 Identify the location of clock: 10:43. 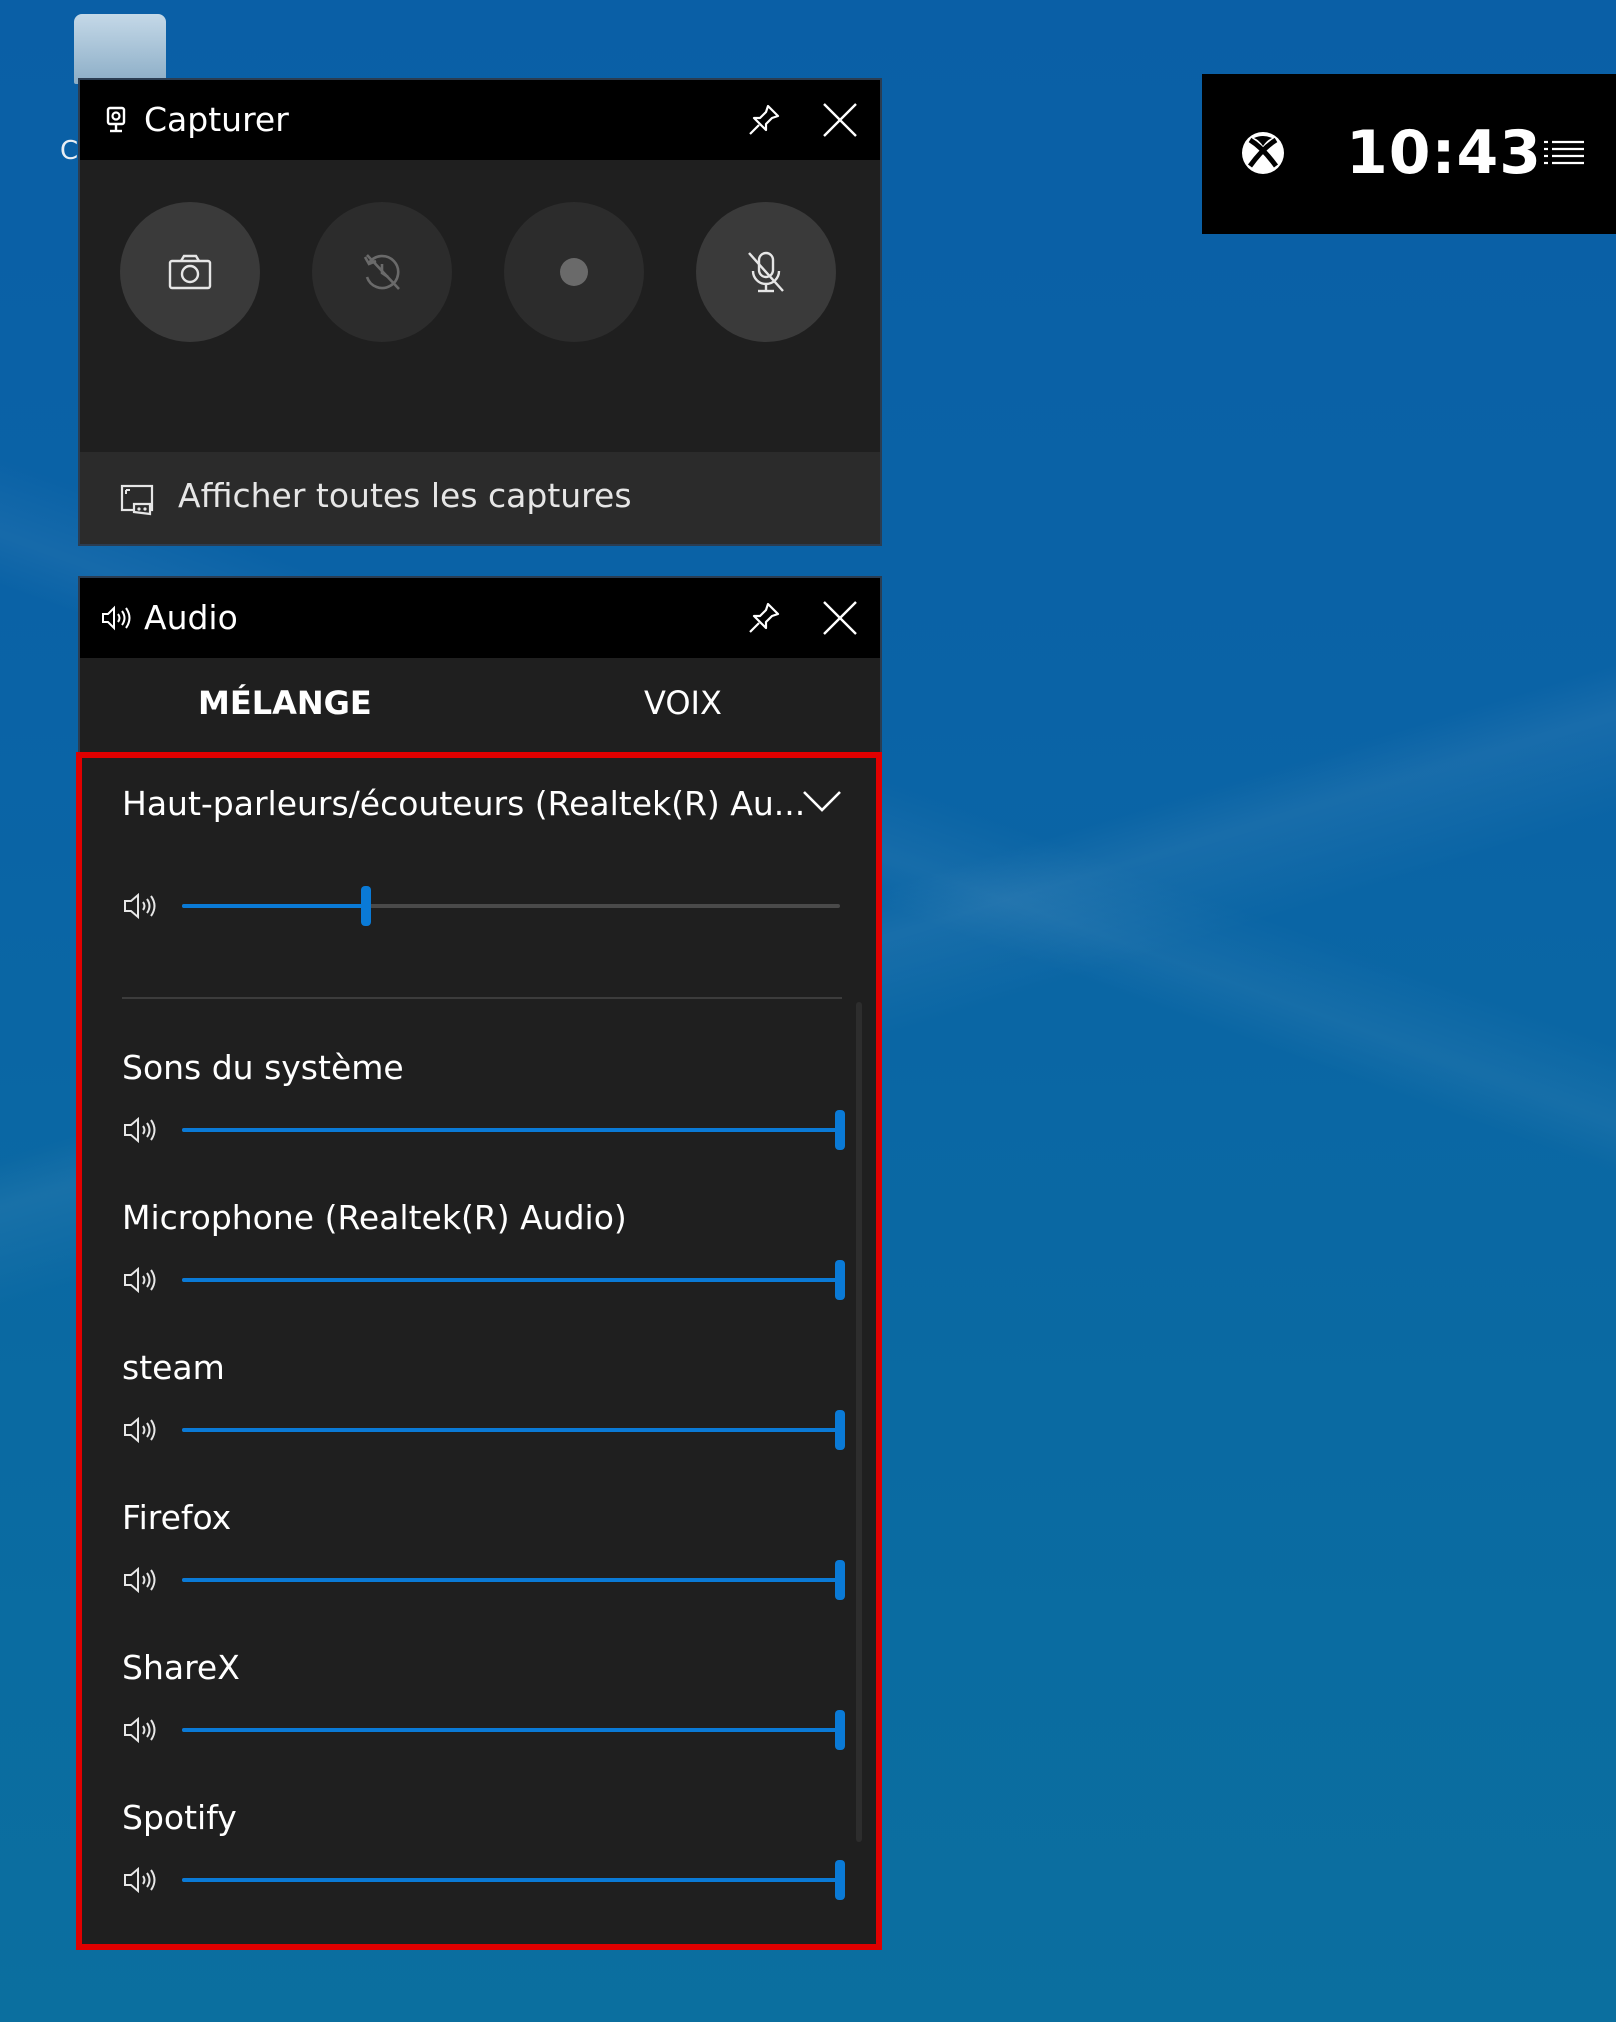
(1444, 153).